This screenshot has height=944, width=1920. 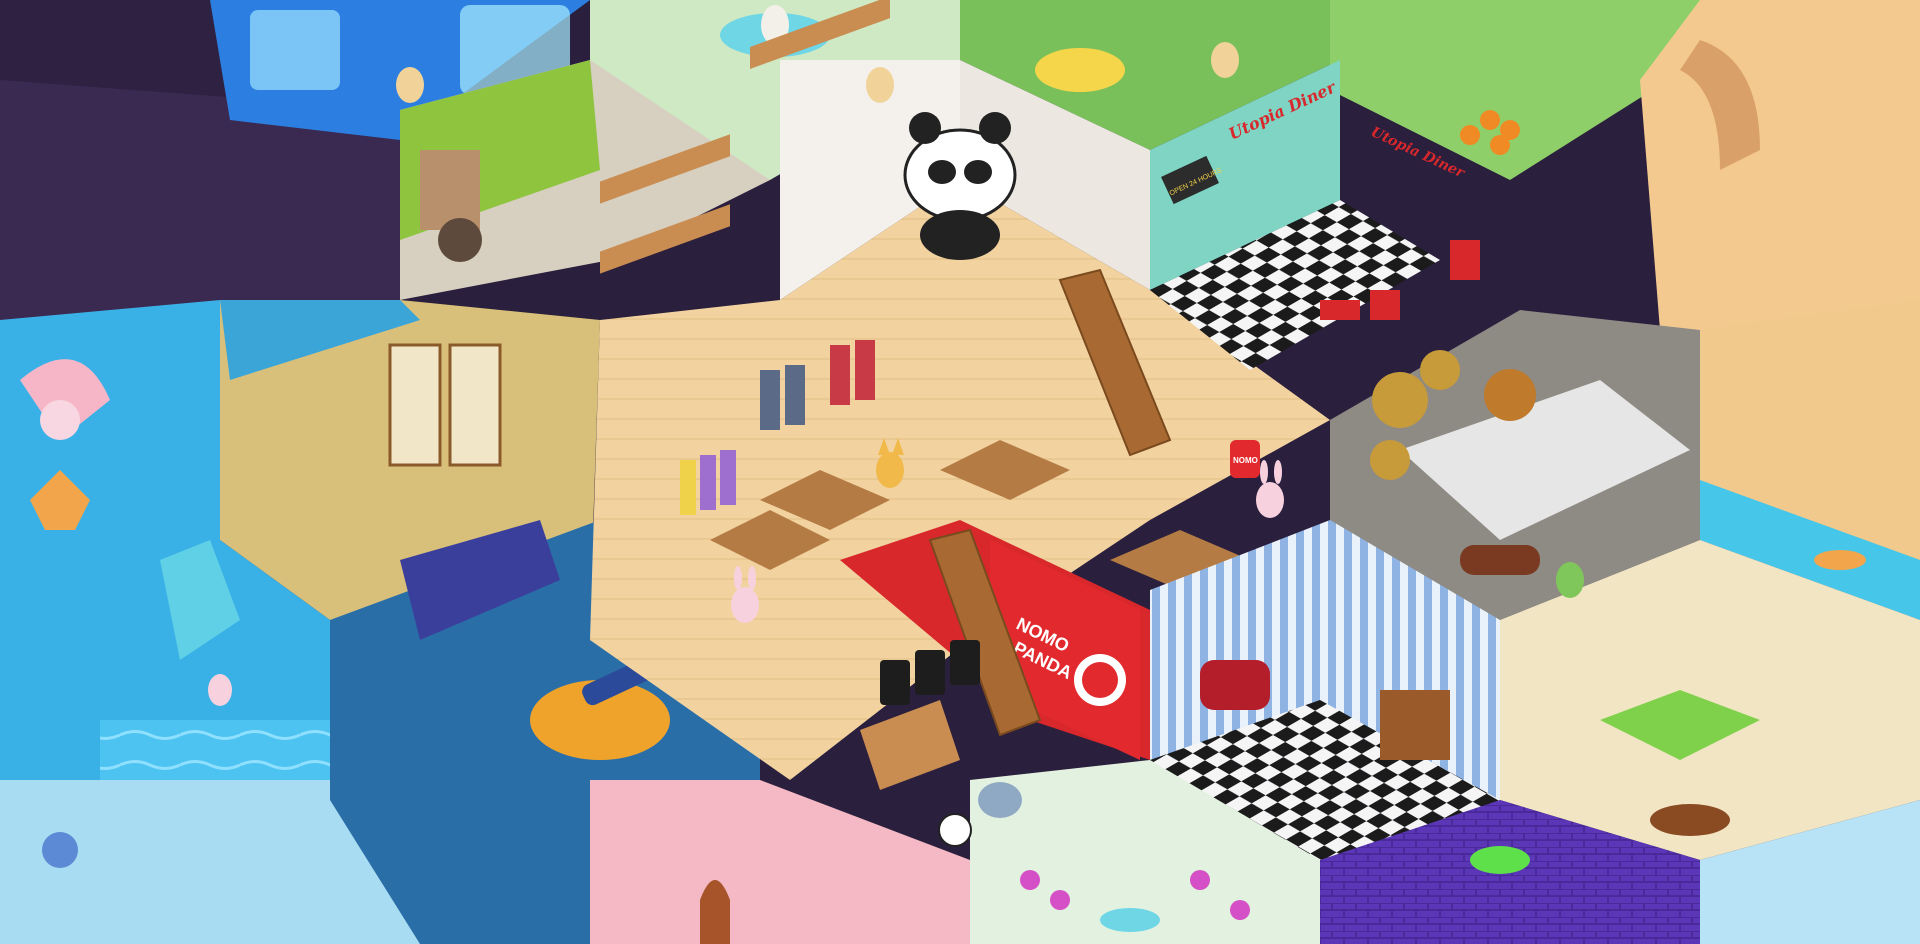 What do you see at coordinates (410, 85) in the screenshot?
I see `avatar-mage-top` at bounding box center [410, 85].